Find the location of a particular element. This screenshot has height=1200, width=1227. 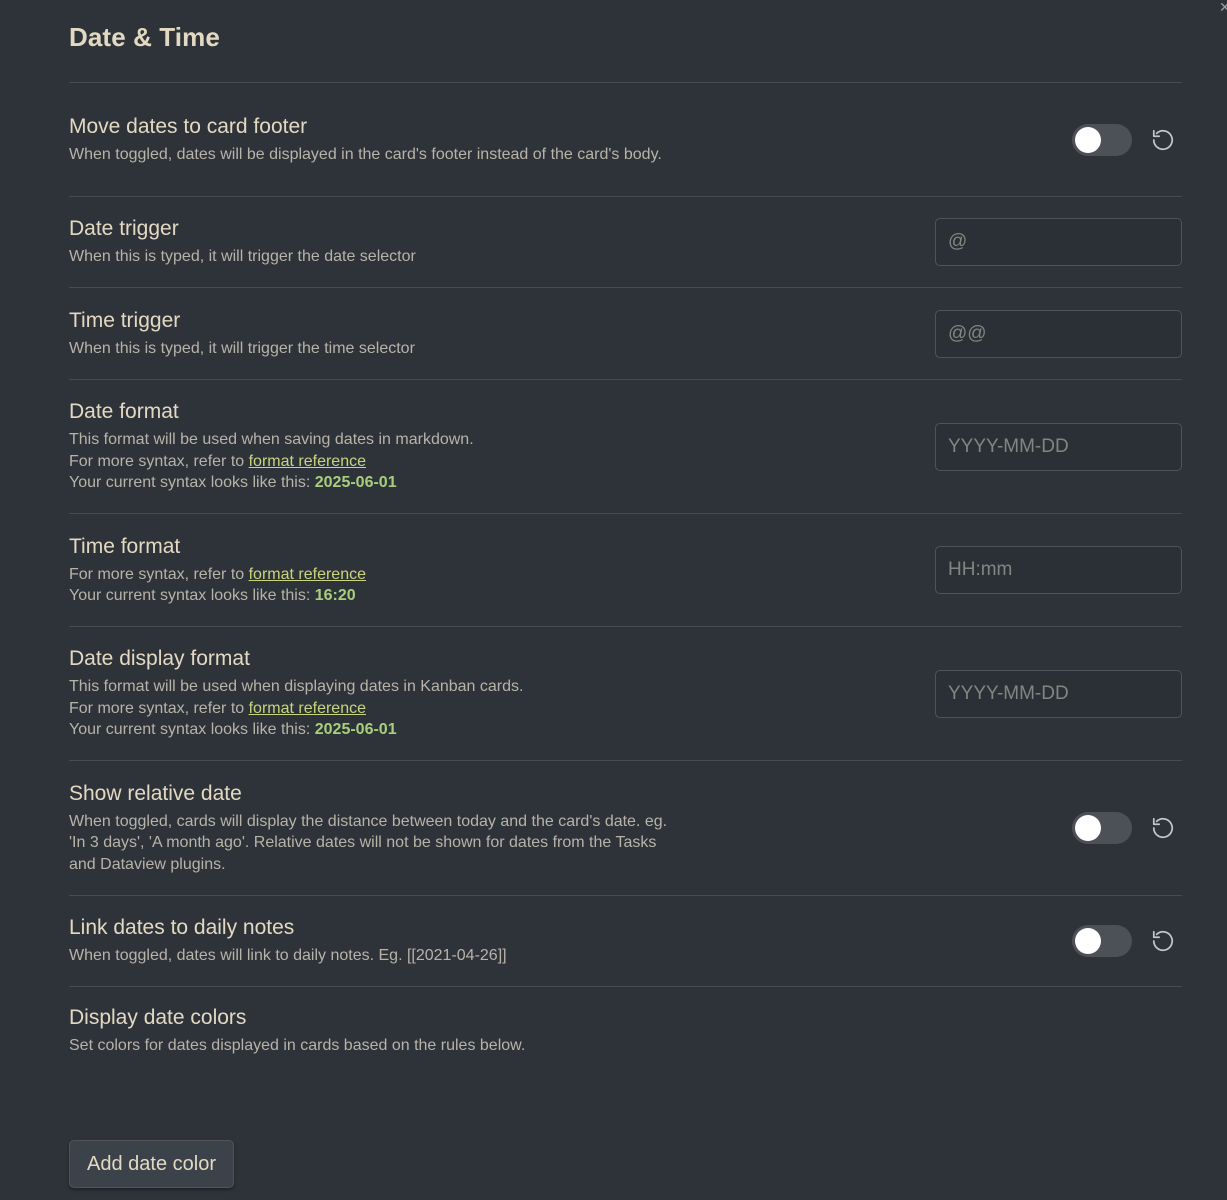

setting-name: Date trigger is located at coordinates (124, 229).